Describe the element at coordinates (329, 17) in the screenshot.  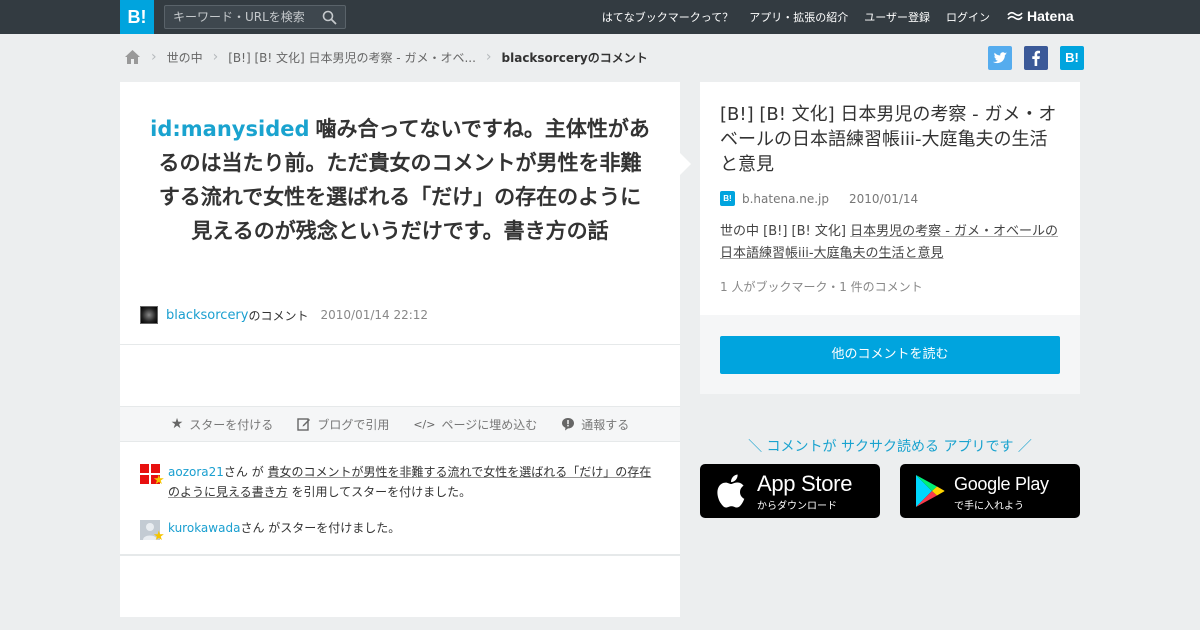
I see `search-icon` at that location.